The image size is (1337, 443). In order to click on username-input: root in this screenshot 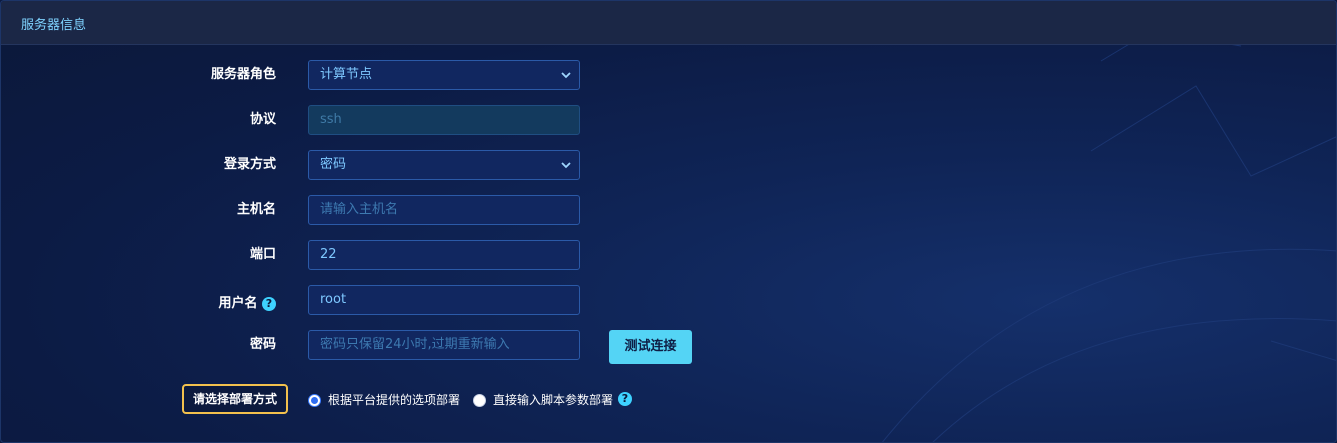, I will do `click(444, 300)`.